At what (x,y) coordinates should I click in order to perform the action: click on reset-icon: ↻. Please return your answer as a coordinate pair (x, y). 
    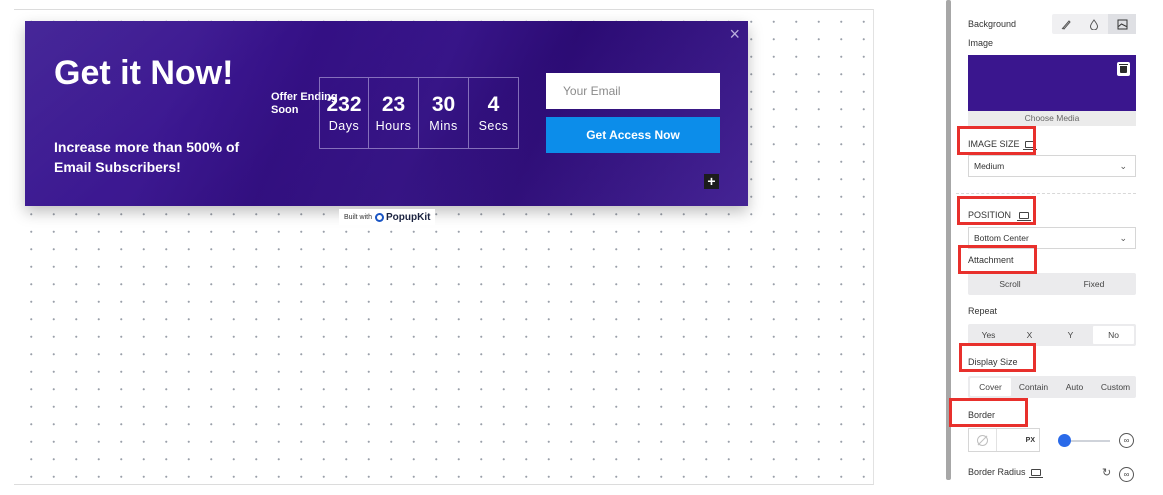
    Looking at the image, I should click on (1106, 472).